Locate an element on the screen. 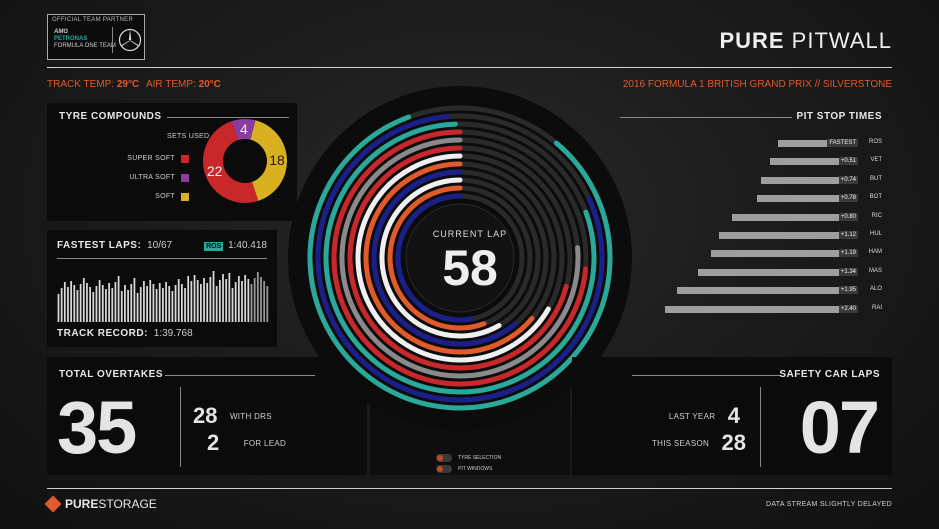 The image size is (939, 529). sponsor-logo-icon is located at coordinates (53, 504).